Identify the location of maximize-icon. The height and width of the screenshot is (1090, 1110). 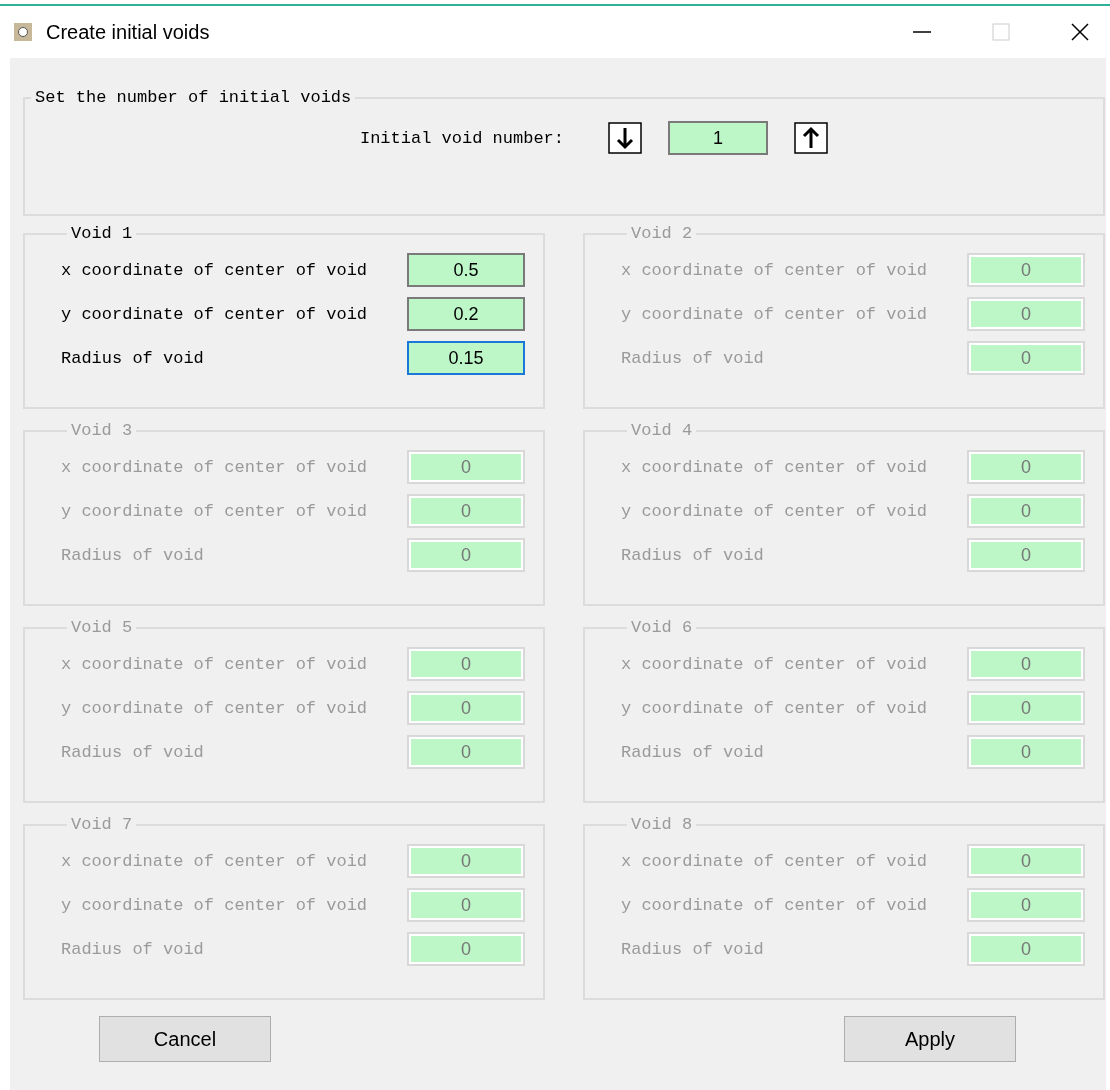
(1001, 32).